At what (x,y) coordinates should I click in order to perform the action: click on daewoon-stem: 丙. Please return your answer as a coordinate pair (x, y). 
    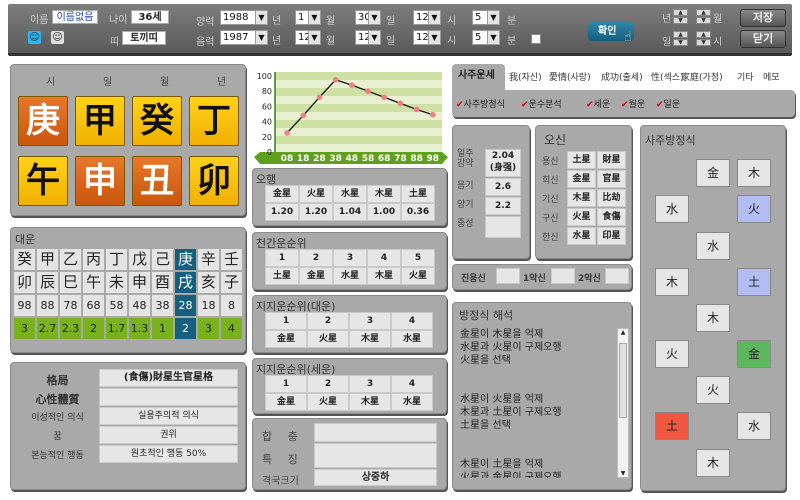
    Looking at the image, I should click on (93, 259).